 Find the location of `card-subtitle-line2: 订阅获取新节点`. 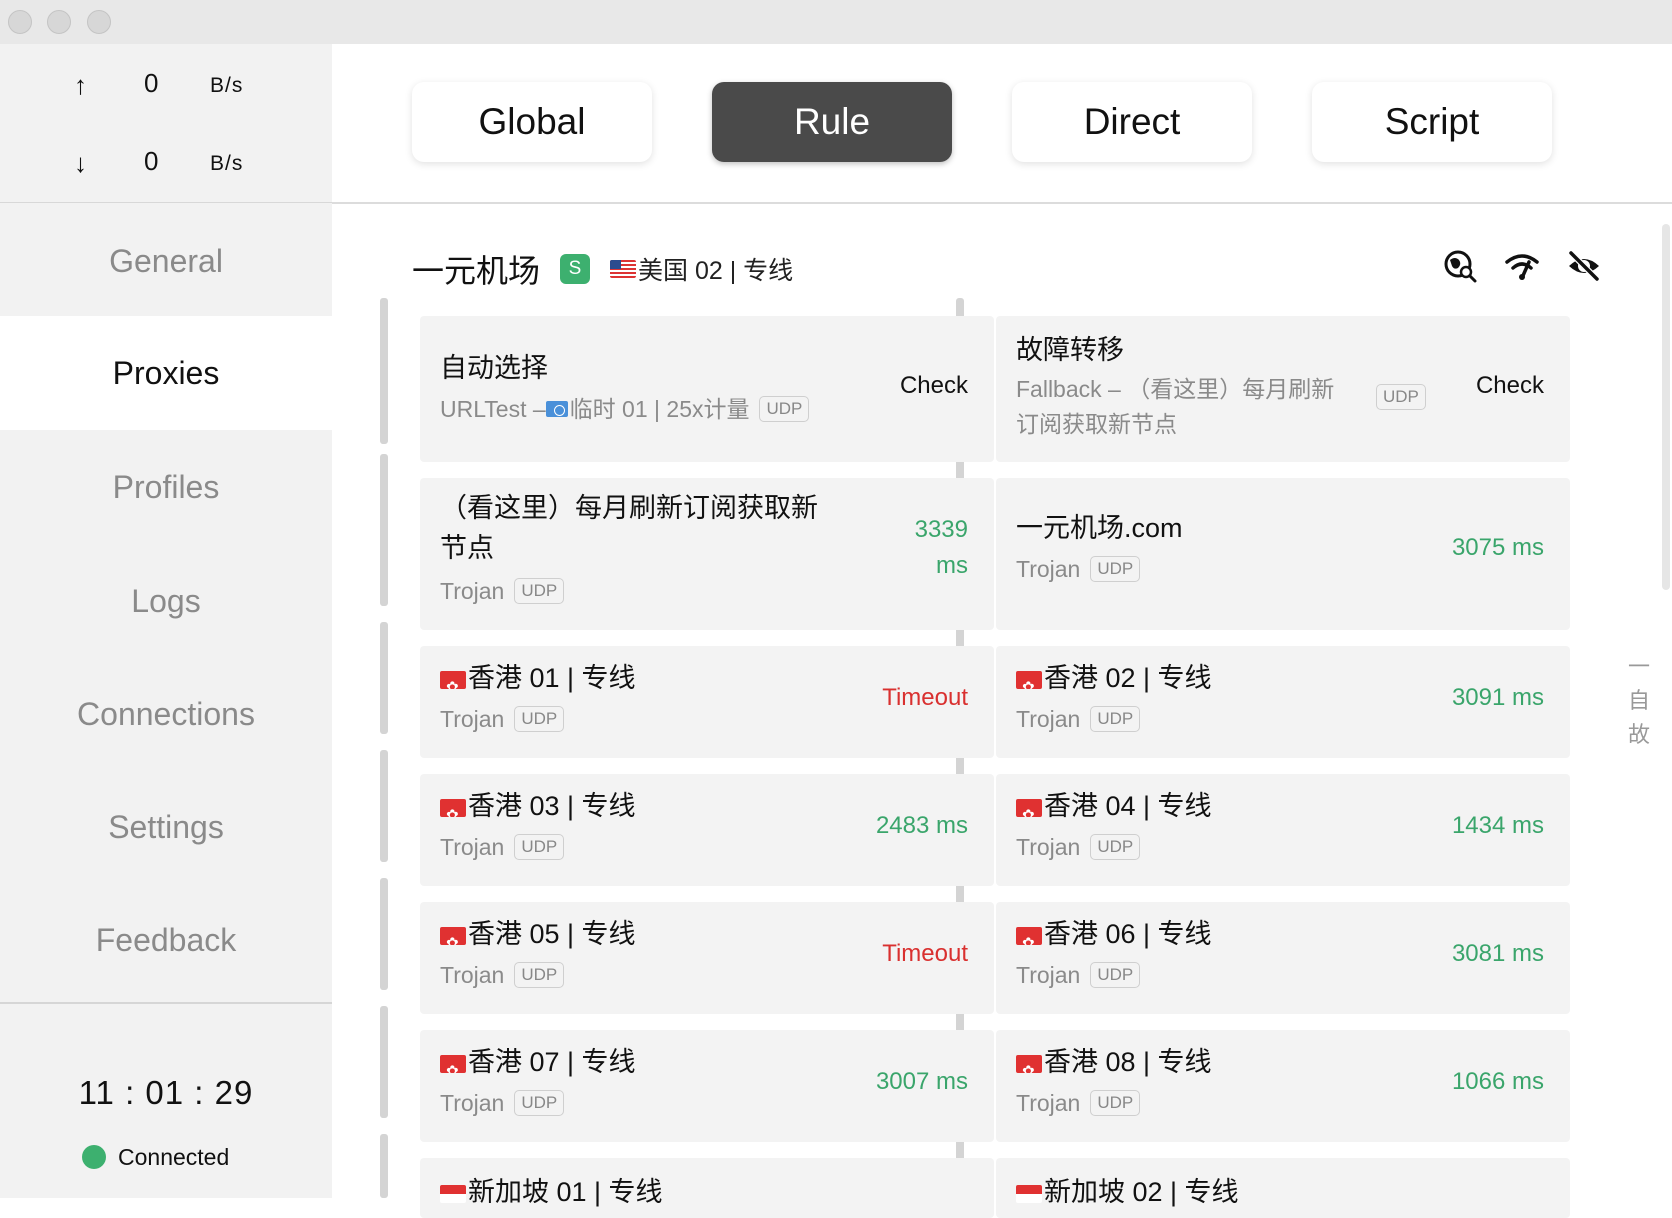

card-subtitle-line2: 订阅获取新节点 is located at coordinates (1096, 424).